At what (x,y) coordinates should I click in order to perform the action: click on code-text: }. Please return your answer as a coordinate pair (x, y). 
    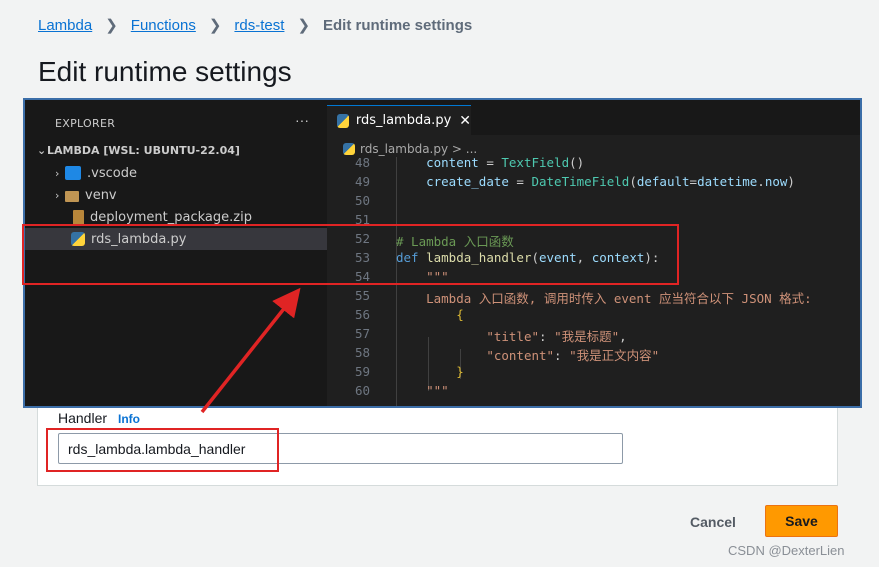
    Looking at the image, I should click on (430, 371).